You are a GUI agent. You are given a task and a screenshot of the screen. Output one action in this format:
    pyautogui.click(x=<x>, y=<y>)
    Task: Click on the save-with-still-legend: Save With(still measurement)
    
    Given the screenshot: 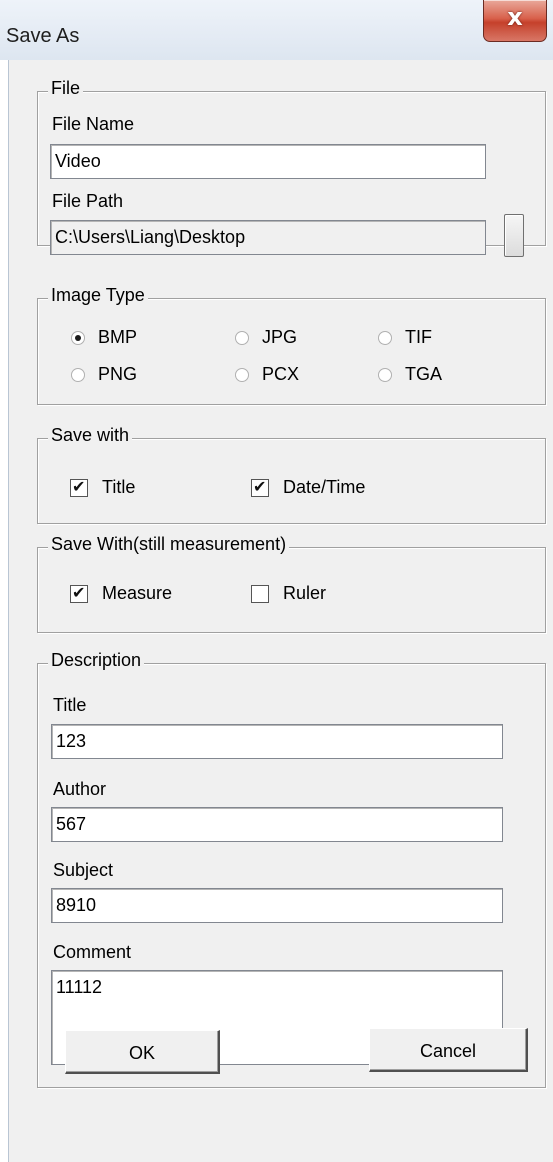 What is the action you would take?
    pyautogui.click(x=169, y=544)
    